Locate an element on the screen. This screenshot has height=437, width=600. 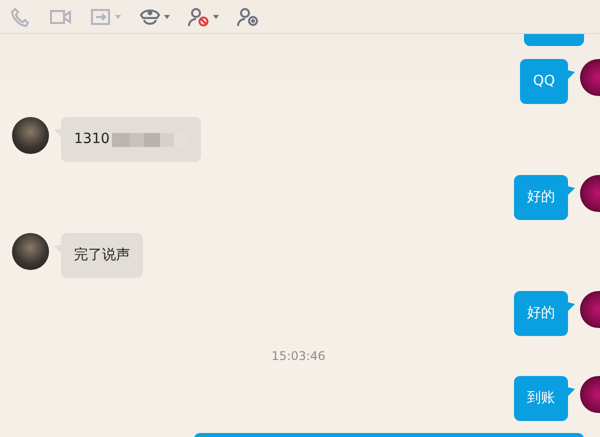
message-bubble: QQ is located at coordinates (544, 81).